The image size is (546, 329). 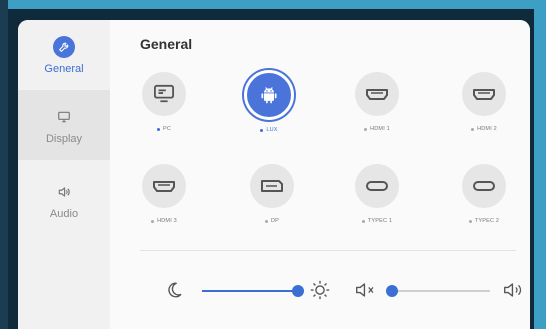 I want to click on sidebar-item-general: General, so click(x=64, y=55).